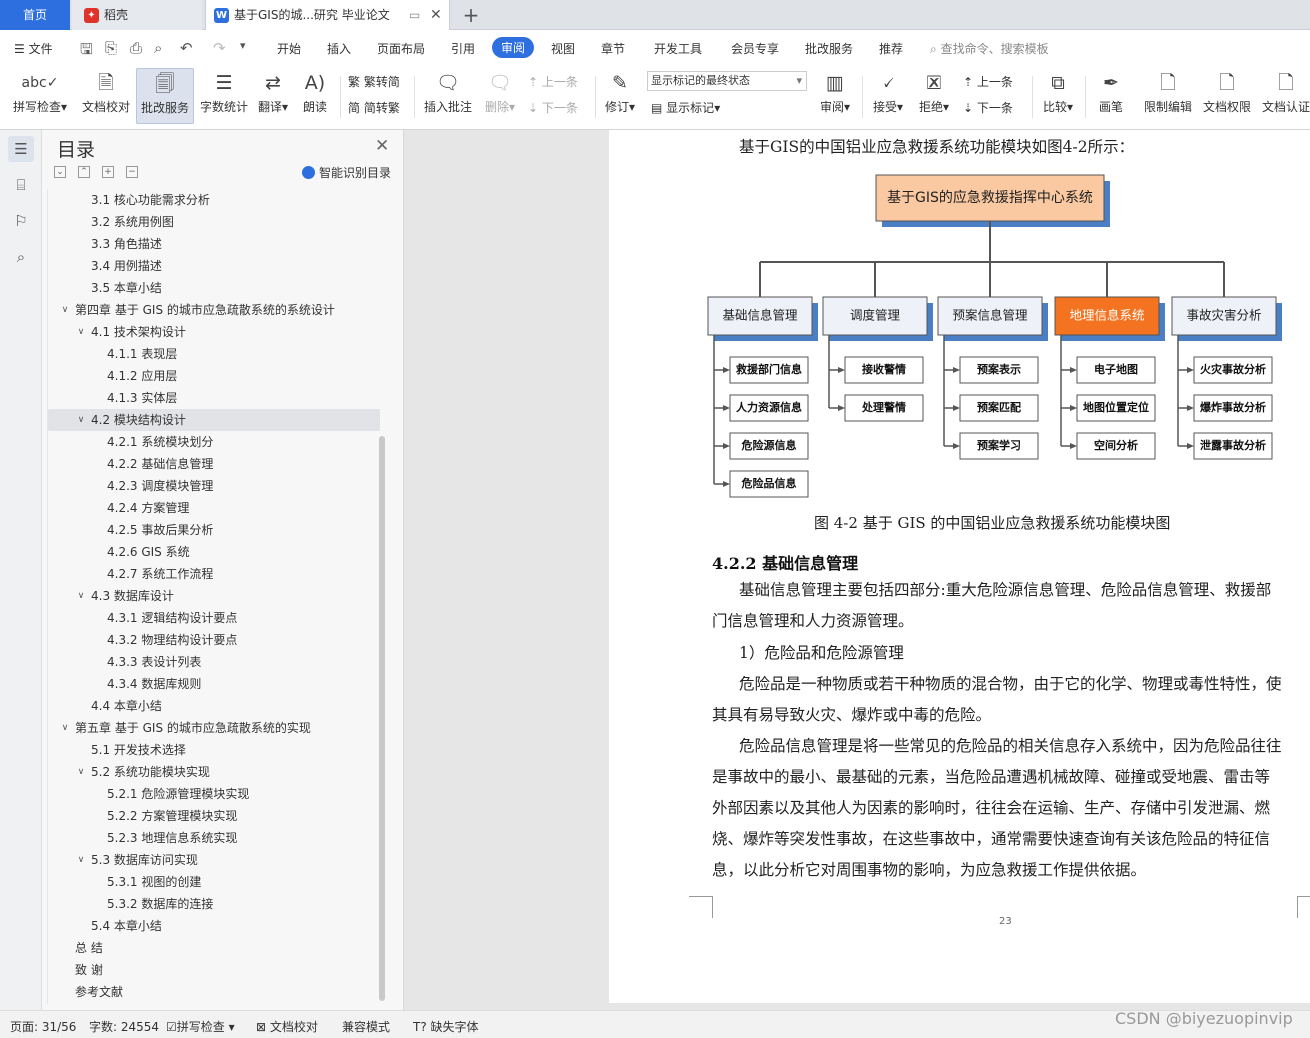 The height and width of the screenshot is (1038, 1310). What do you see at coordinates (496, 107) in the screenshot?
I see `delete-comment-label: 删除` at bounding box center [496, 107].